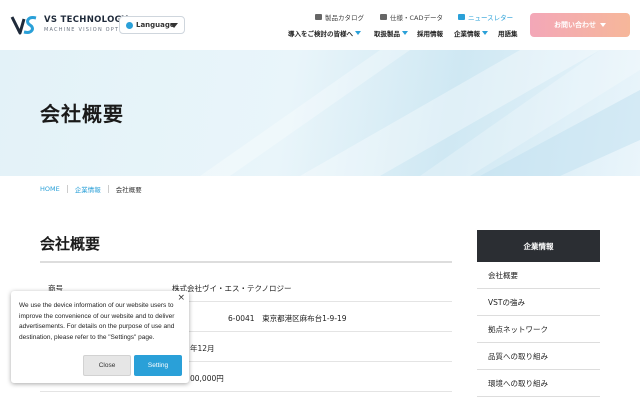 This screenshot has width=640, height=400. What do you see at coordinates (107, 365) in the screenshot?
I see `close-button: Close` at bounding box center [107, 365].